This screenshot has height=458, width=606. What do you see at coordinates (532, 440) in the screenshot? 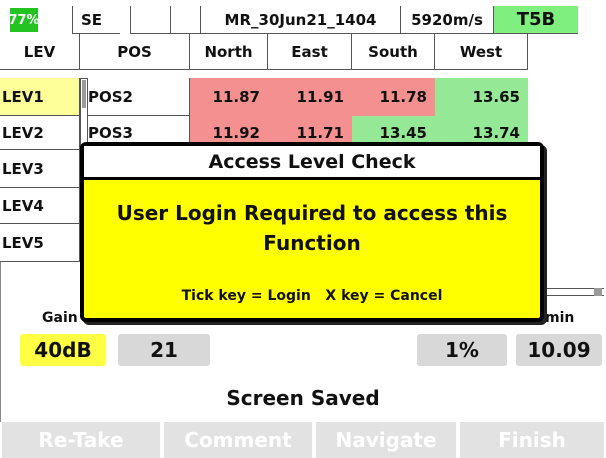
I see `finish-button: Finish` at bounding box center [532, 440].